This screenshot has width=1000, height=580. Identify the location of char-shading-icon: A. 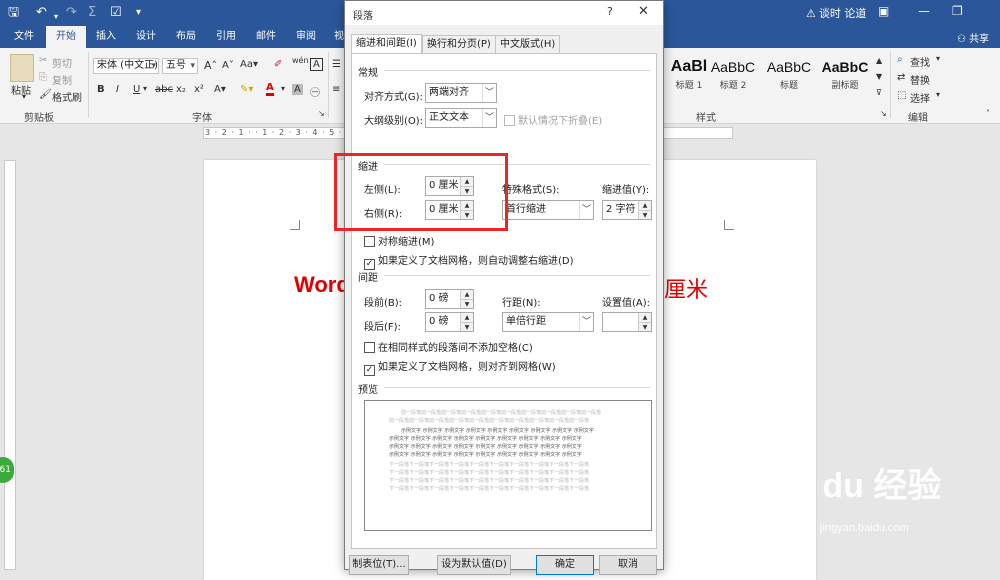
(297, 89).